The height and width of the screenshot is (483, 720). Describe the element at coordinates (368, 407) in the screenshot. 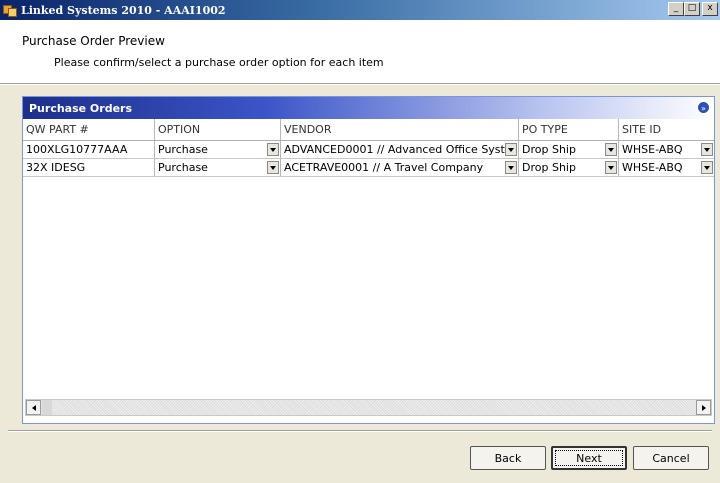

I see `horizontal-scrollbar` at that location.